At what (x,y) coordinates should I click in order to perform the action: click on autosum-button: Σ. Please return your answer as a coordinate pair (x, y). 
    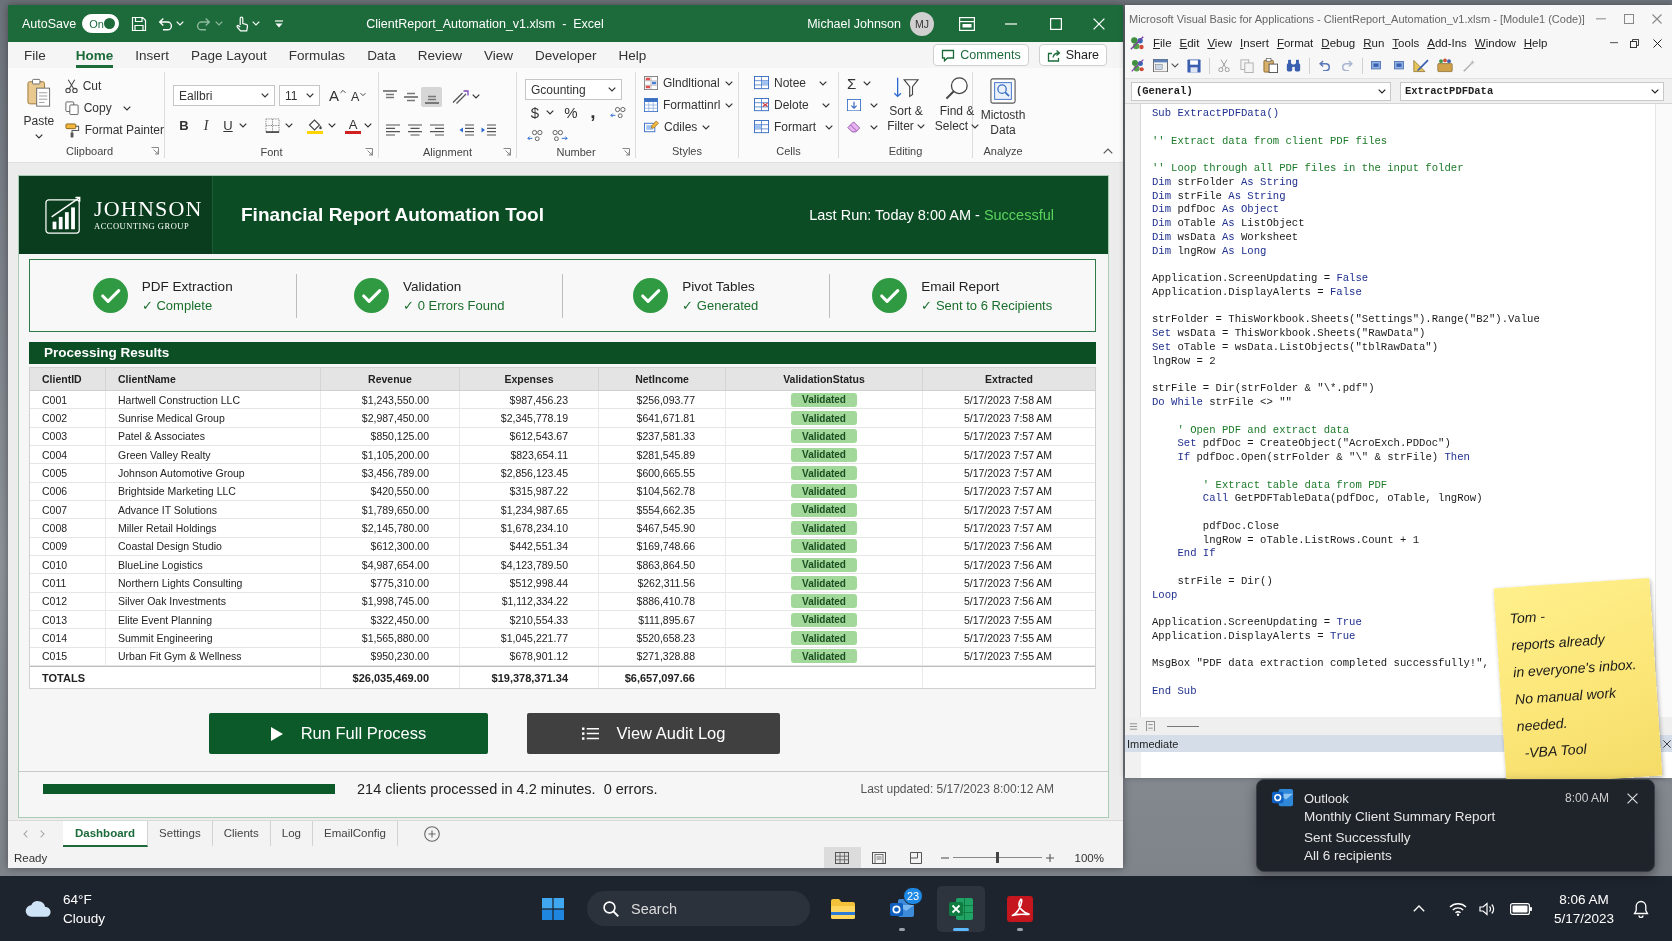
    Looking at the image, I should click on (862, 83).